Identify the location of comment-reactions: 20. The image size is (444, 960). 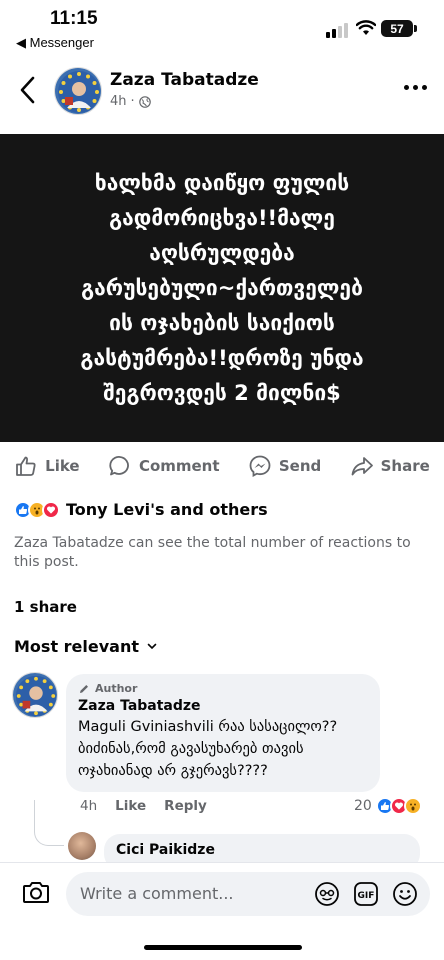
(388, 806).